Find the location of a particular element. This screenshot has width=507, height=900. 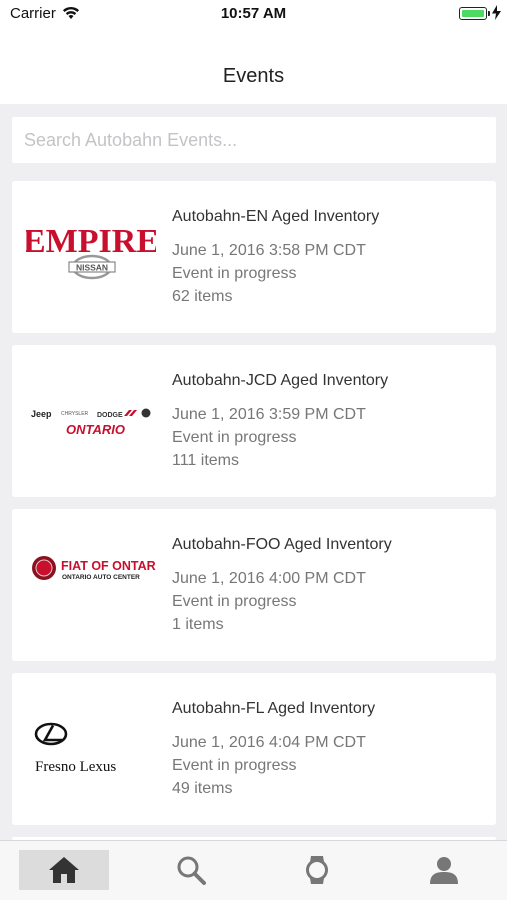

fresno-lexus-logo: Fresno Lexus is located at coordinates (91, 749).